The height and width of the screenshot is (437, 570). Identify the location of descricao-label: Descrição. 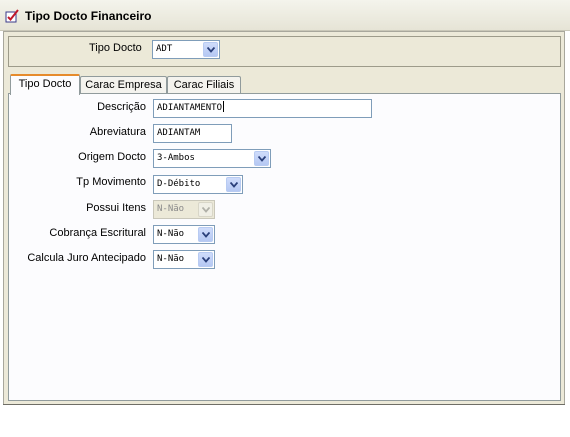
(121, 107).